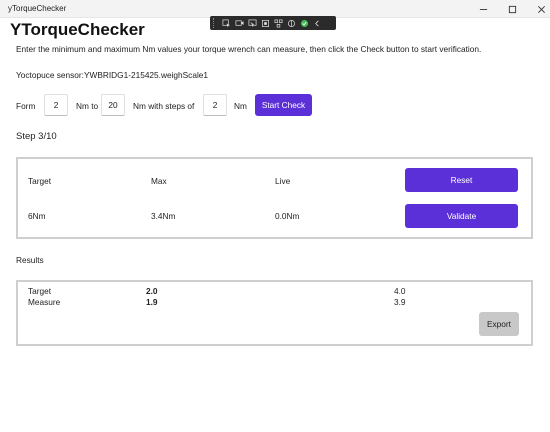 This screenshot has height=432, width=550. I want to click on target-value: 6Nm, so click(37, 216).